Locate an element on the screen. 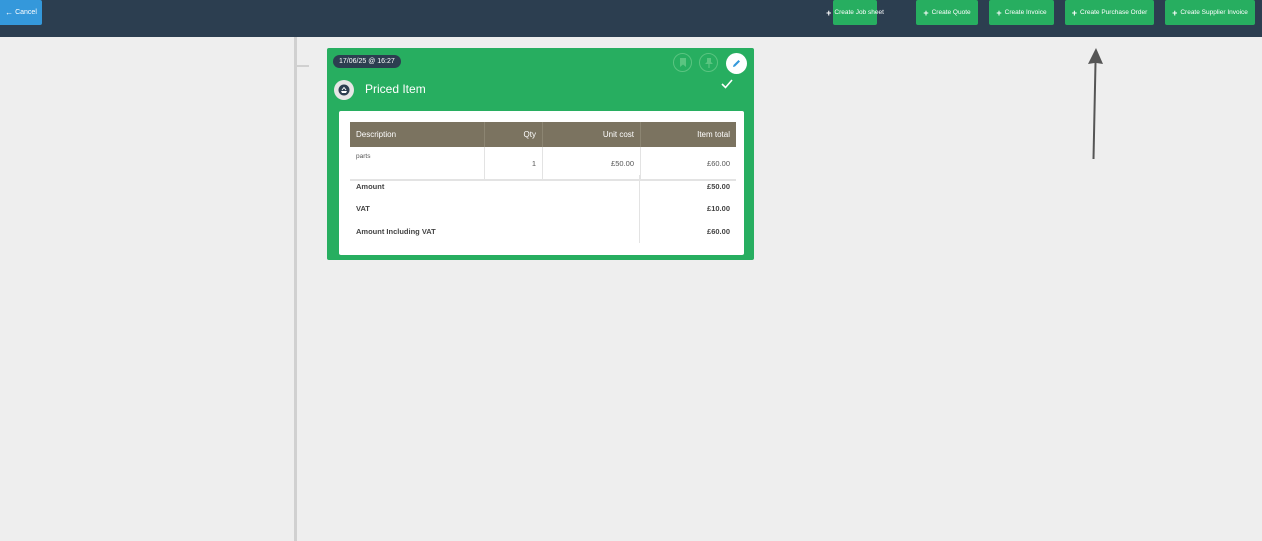 This screenshot has width=1262, height=541. amount-incl-vat-row: Amount Including VAT £60.00 is located at coordinates (543, 231).